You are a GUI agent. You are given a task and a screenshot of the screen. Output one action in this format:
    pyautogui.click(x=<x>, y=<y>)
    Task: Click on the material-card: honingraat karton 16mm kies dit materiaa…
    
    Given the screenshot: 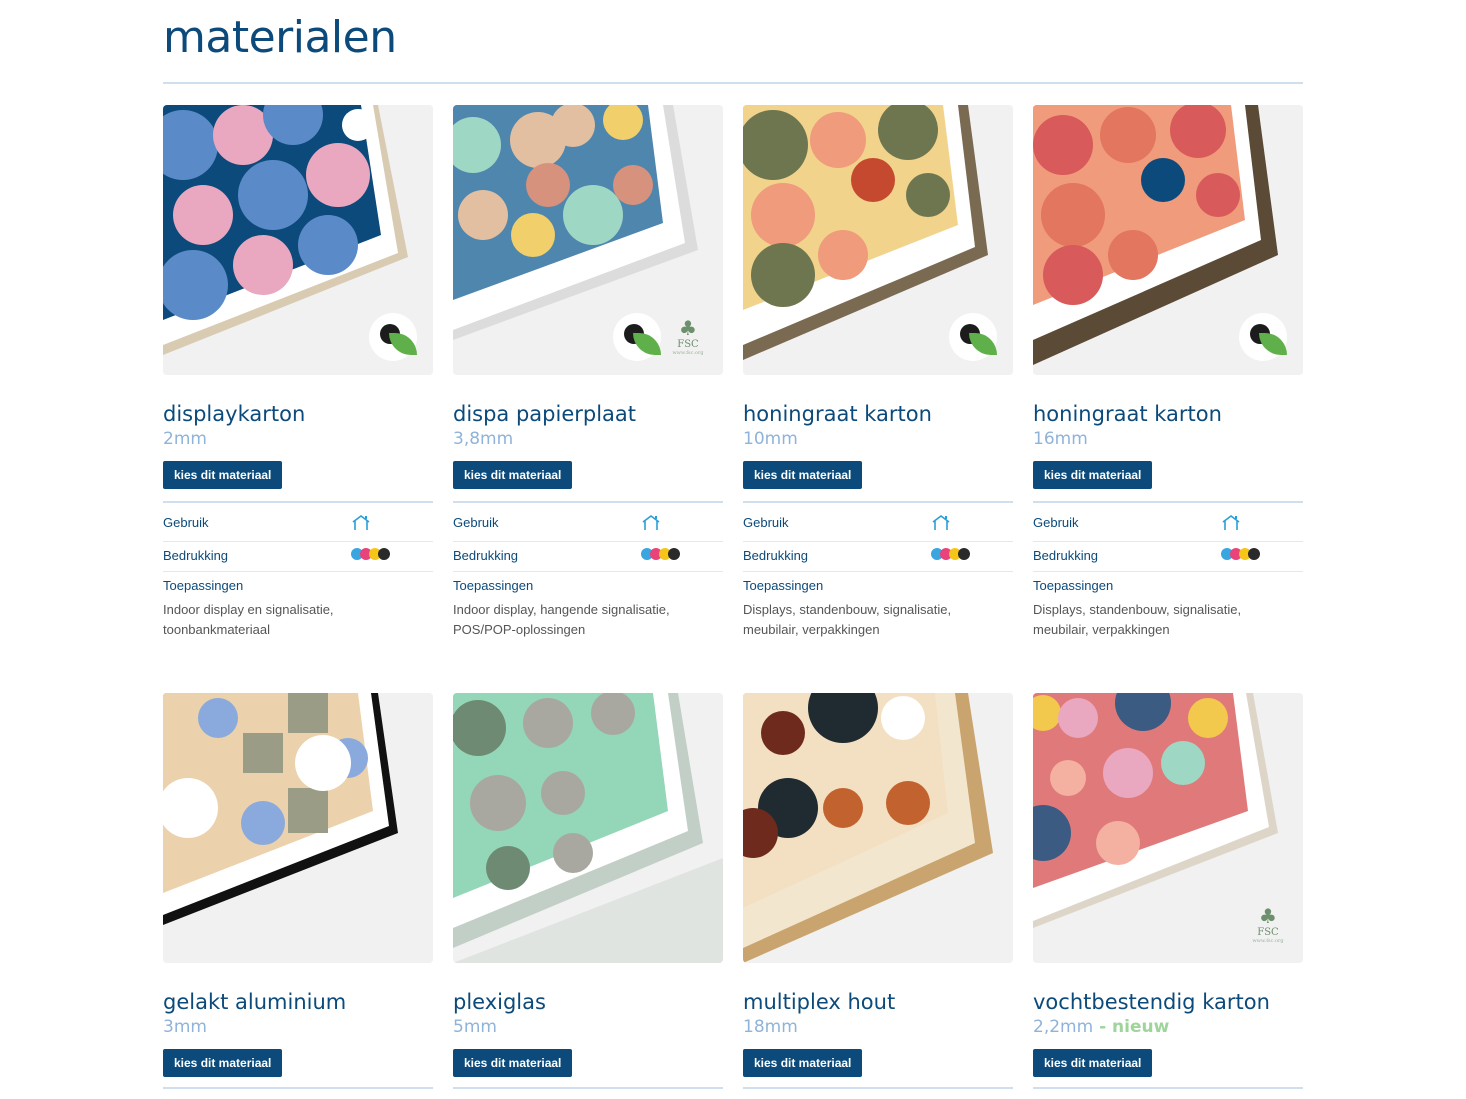 What is the action you would take?
    pyautogui.click(x=1168, y=371)
    